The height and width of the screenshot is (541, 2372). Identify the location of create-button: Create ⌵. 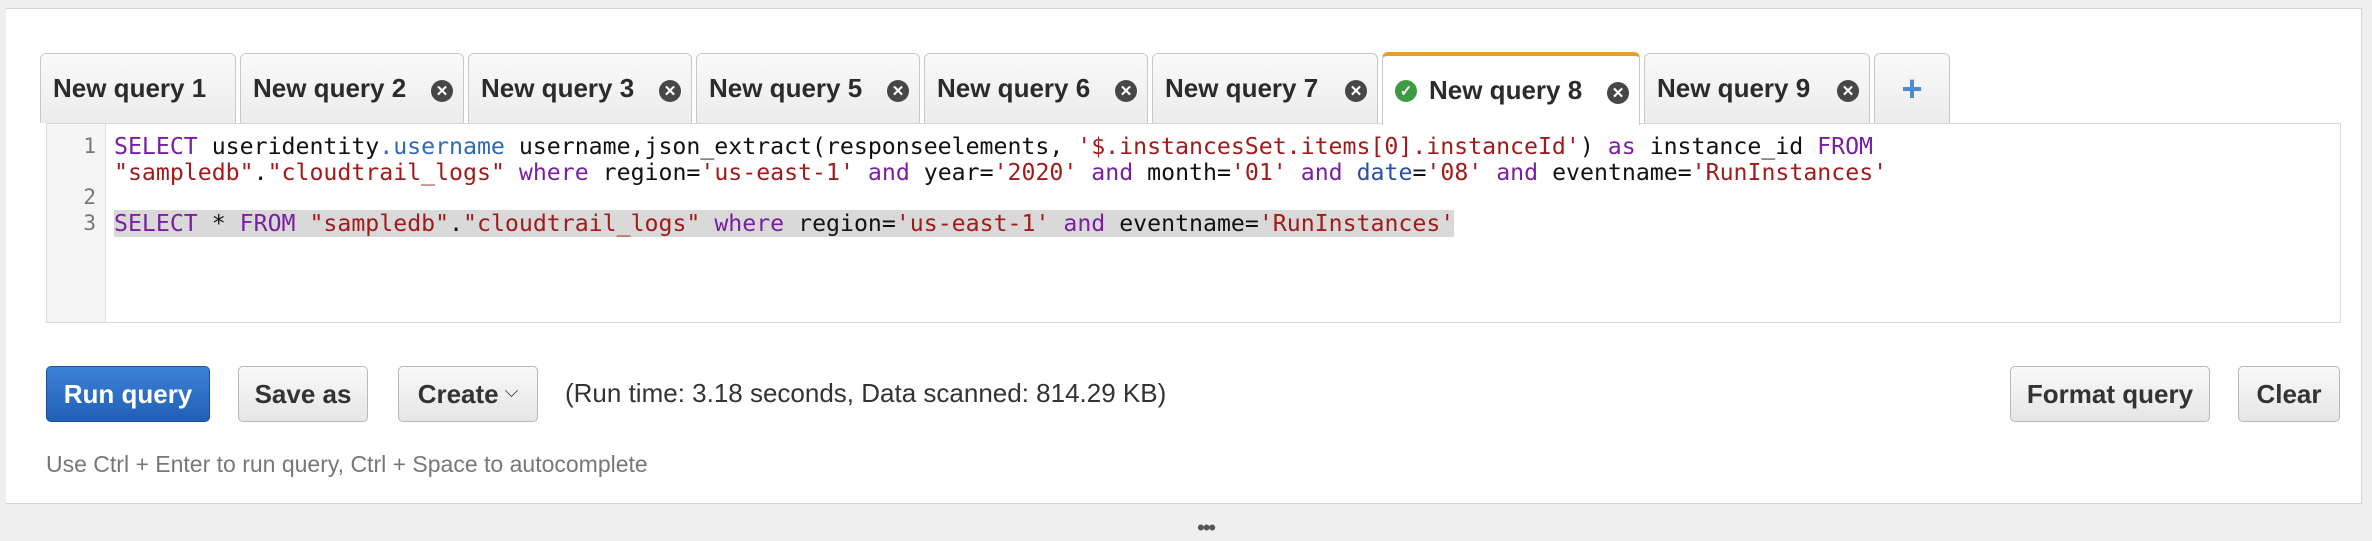
(468, 394).